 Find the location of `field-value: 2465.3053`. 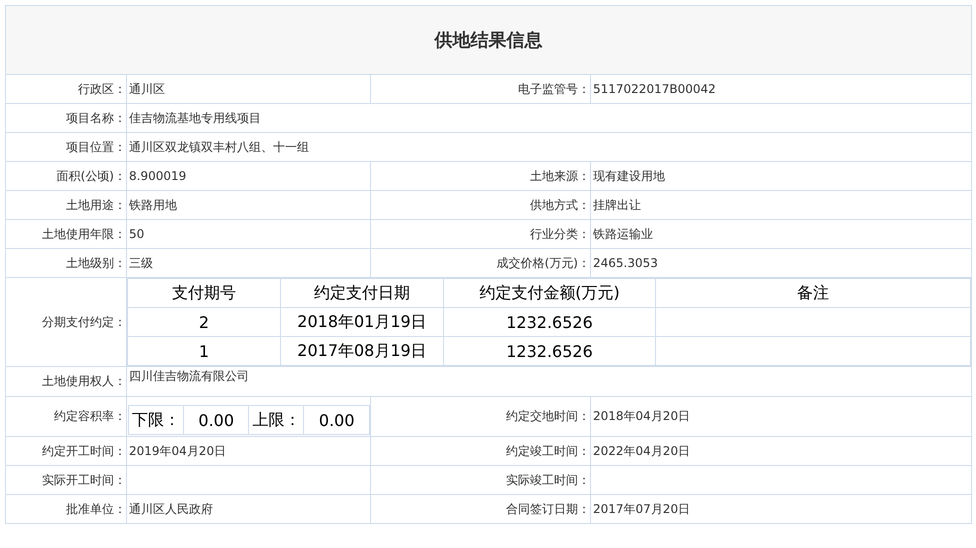

field-value: 2465.3053 is located at coordinates (625, 263).